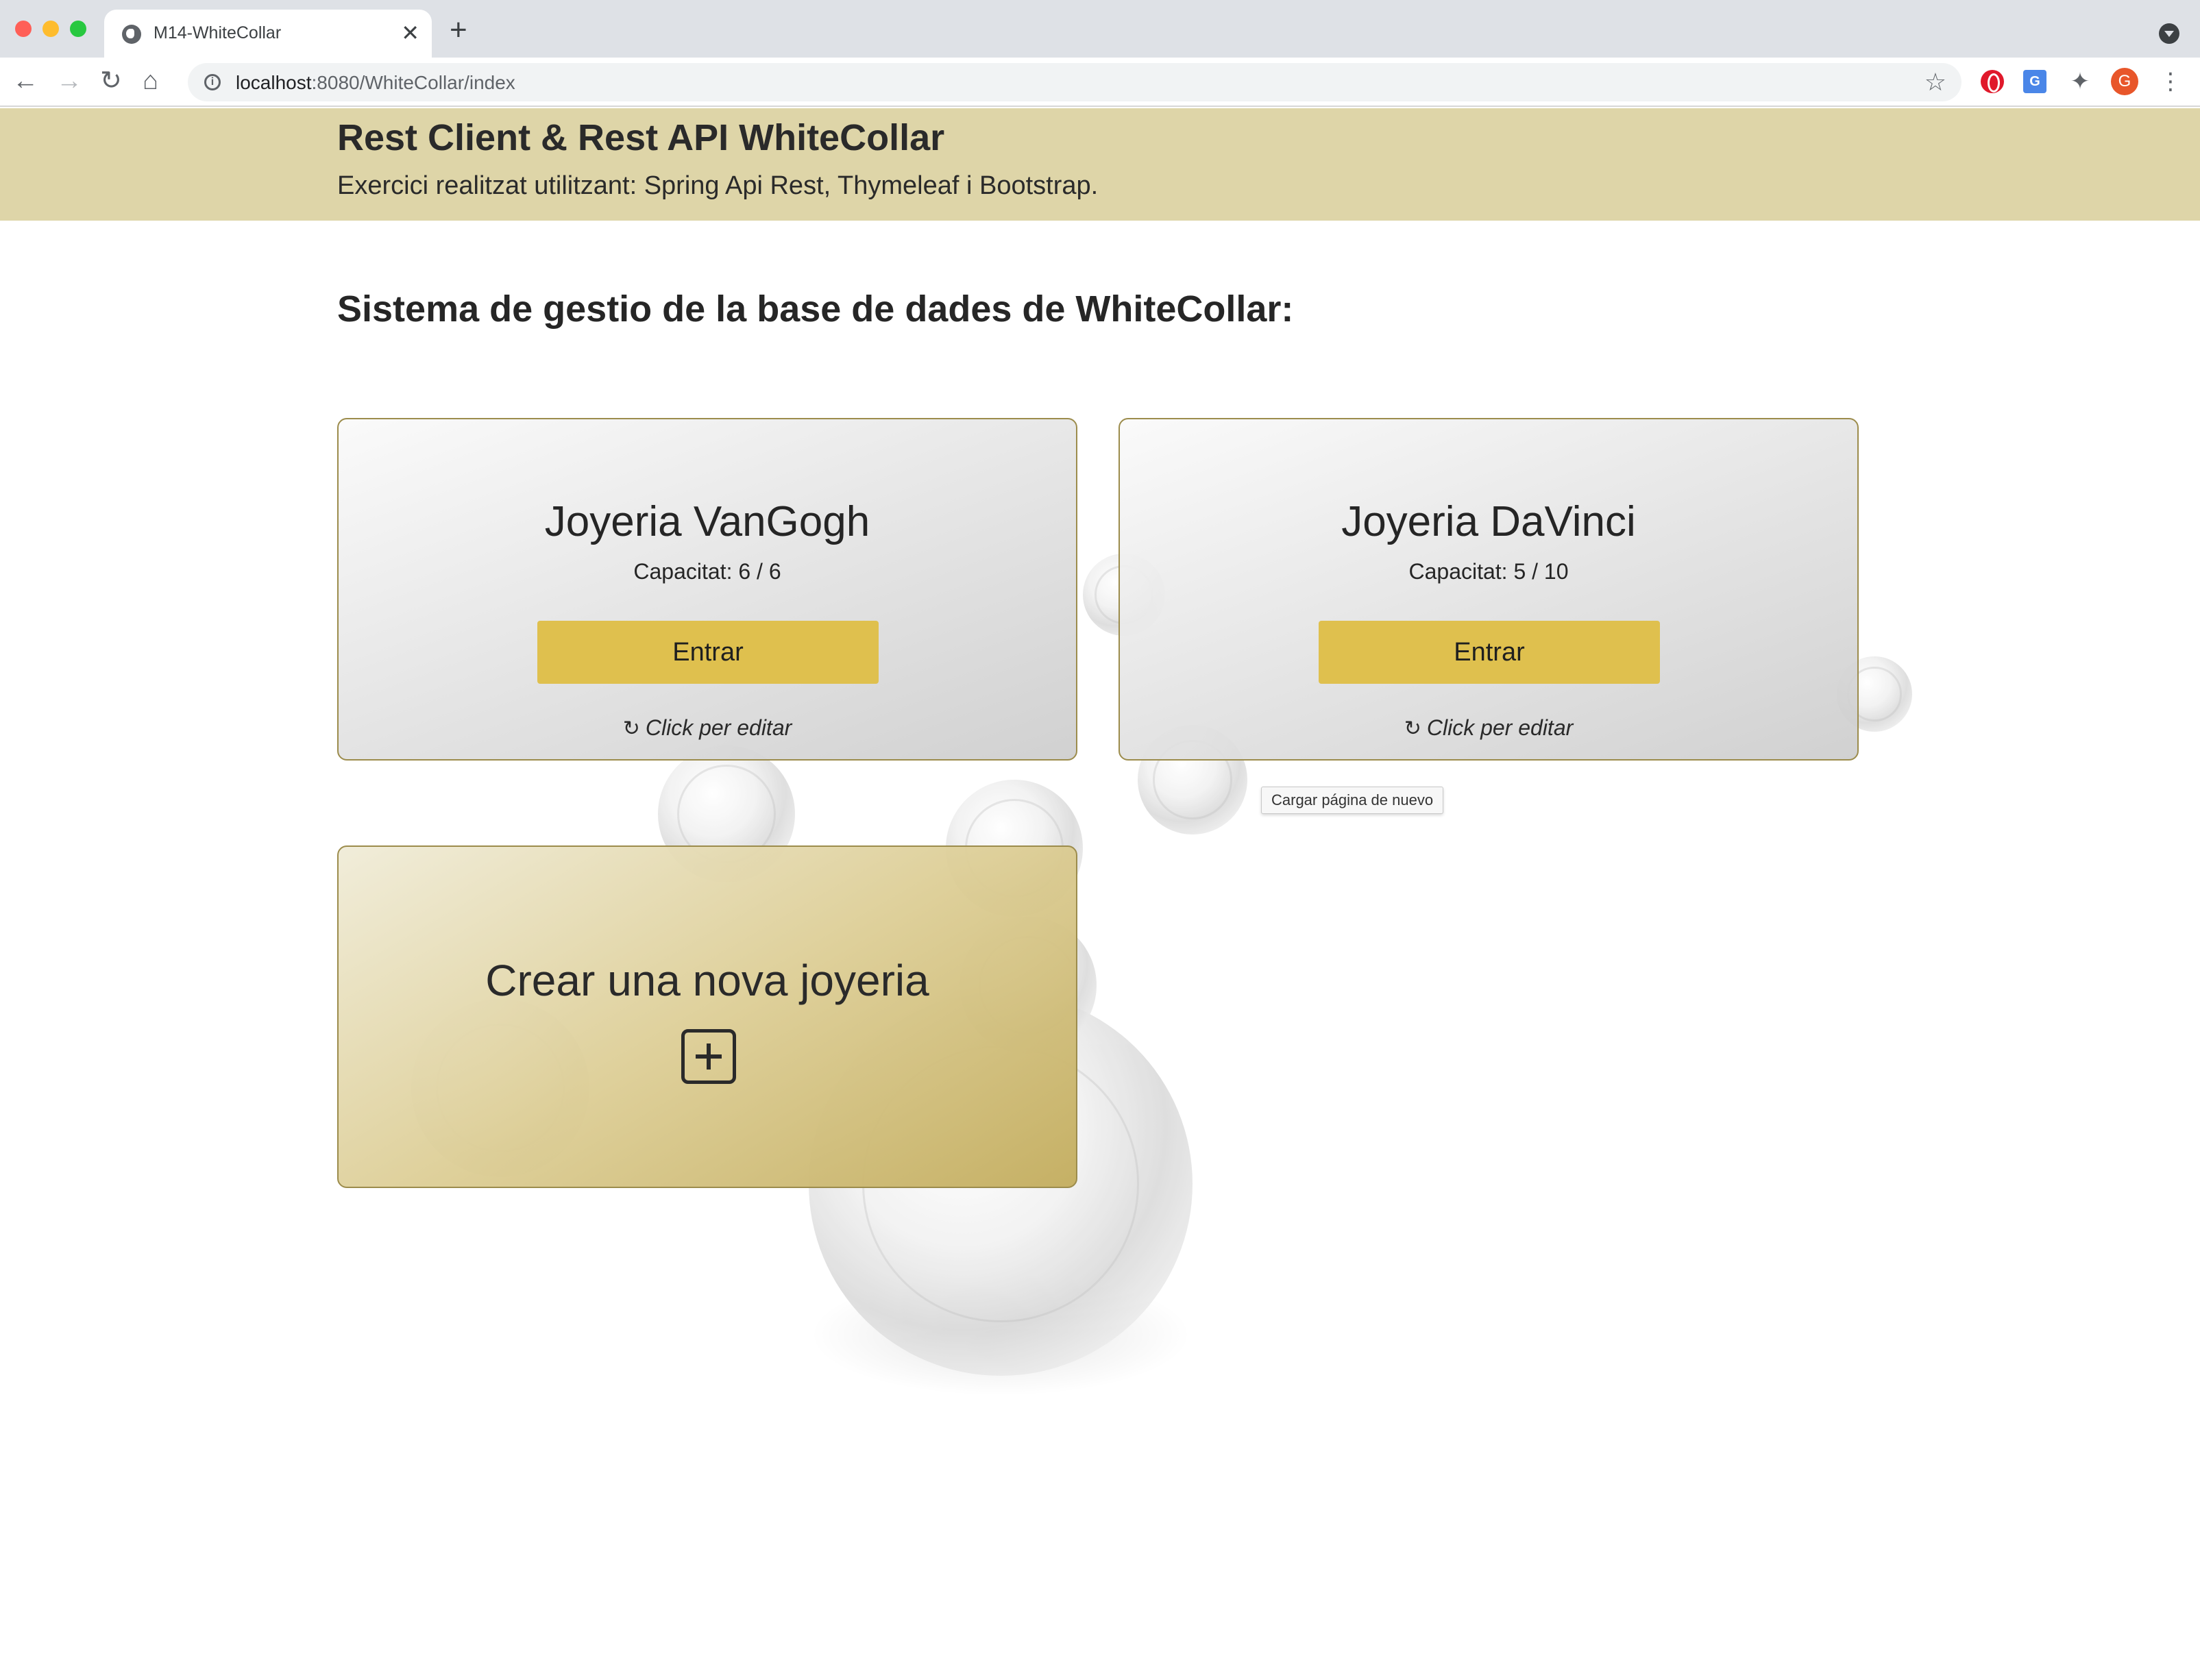 Image resolution: width=2200 pixels, height=1680 pixels. I want to click on url-text: localhost:8080/WhiteCollar/index, so click(375, 83).